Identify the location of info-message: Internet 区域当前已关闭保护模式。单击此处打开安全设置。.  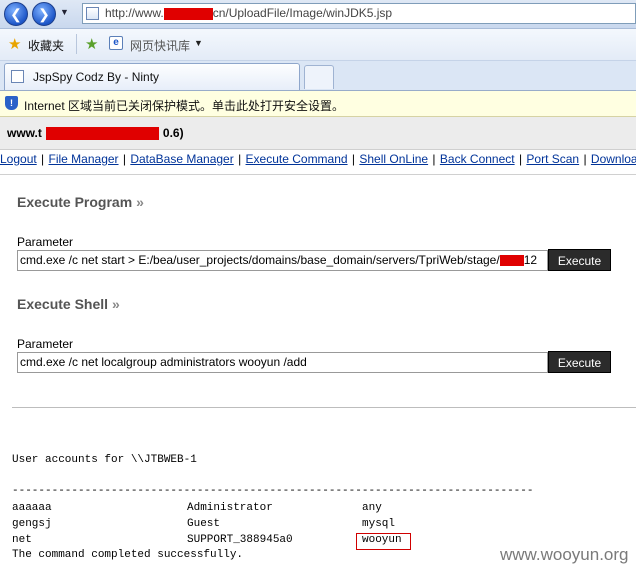
(184, 106).